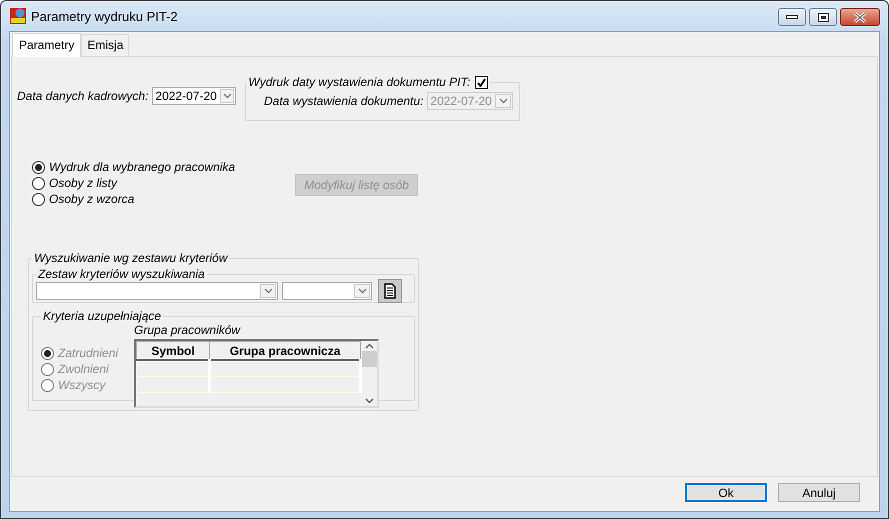 Image resolution: width=889 pixels, height=519 pixels. Describe the element at coordinates (142, 167) in the screenshot. I see `radio-label: Wydruk dla wybranego pracownika` at that location.